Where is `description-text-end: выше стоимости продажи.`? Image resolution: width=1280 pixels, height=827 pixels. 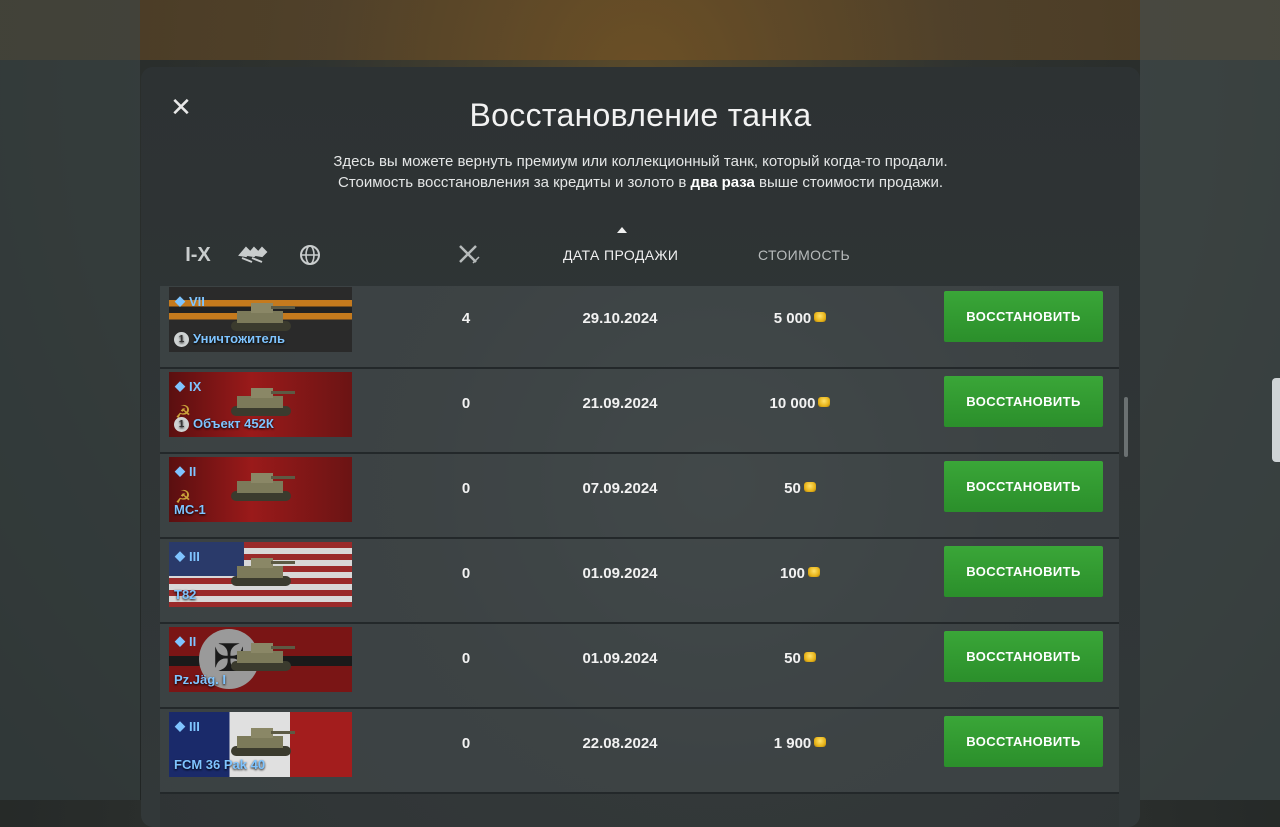 description-text-end: выше стоимости продажи. is located at coordinates (848, 182).